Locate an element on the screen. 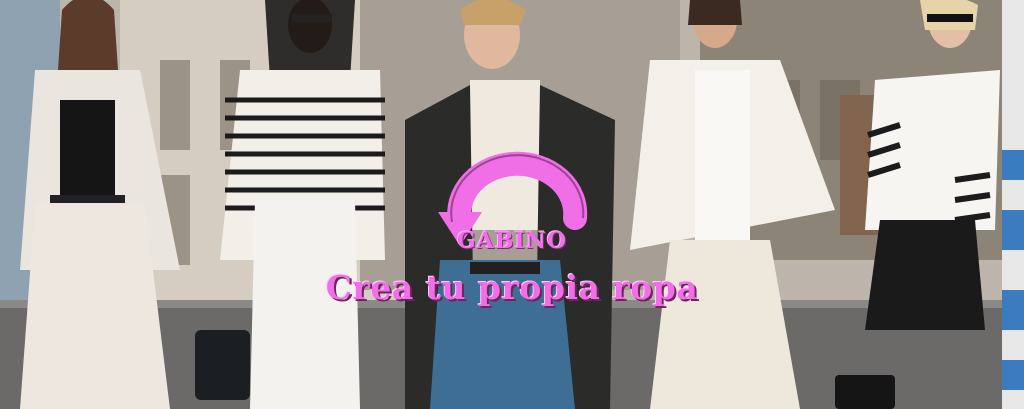 The image size is (1024, 409). tagline: Crea tu propia ropa is located at coordinates (512, 287).